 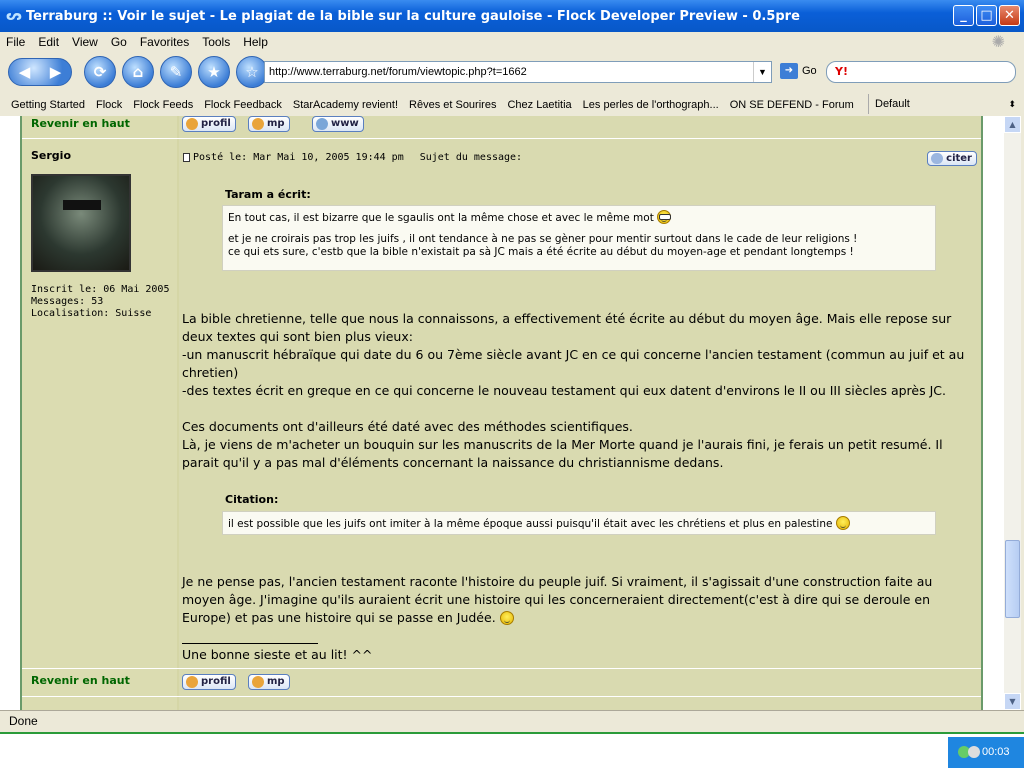 What do you see at coordinates (56, 72) in the screenshot?
I see `forward-arrow-icon: ▶` at bounding box center [56, 72].